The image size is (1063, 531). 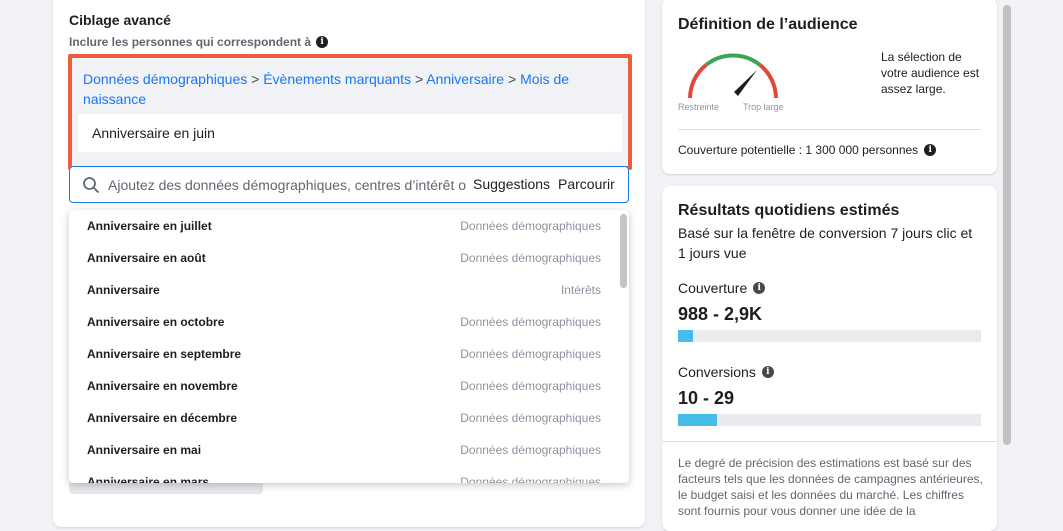 I want to click on page-scrollbar, so click(x=1007, y=225).